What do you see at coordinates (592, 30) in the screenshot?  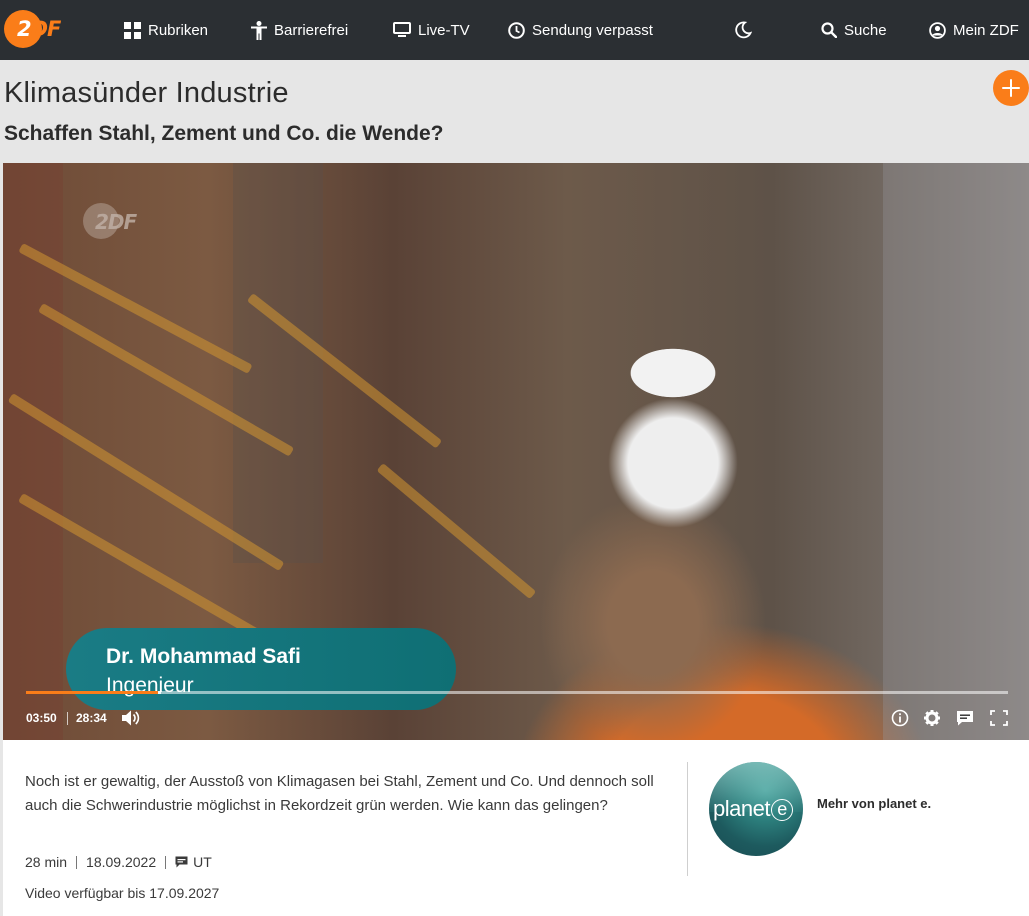 I see `nav-sendung-verpasst-label: Sendung verpasst` at bounding box center [592, 30].